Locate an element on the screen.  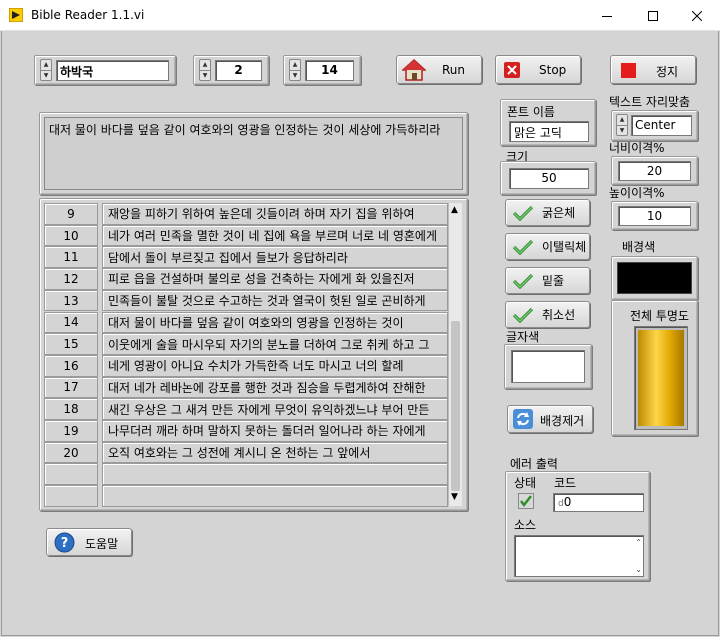
verse-spinner: ▲ ▼ is located at coordinates (295, 70).